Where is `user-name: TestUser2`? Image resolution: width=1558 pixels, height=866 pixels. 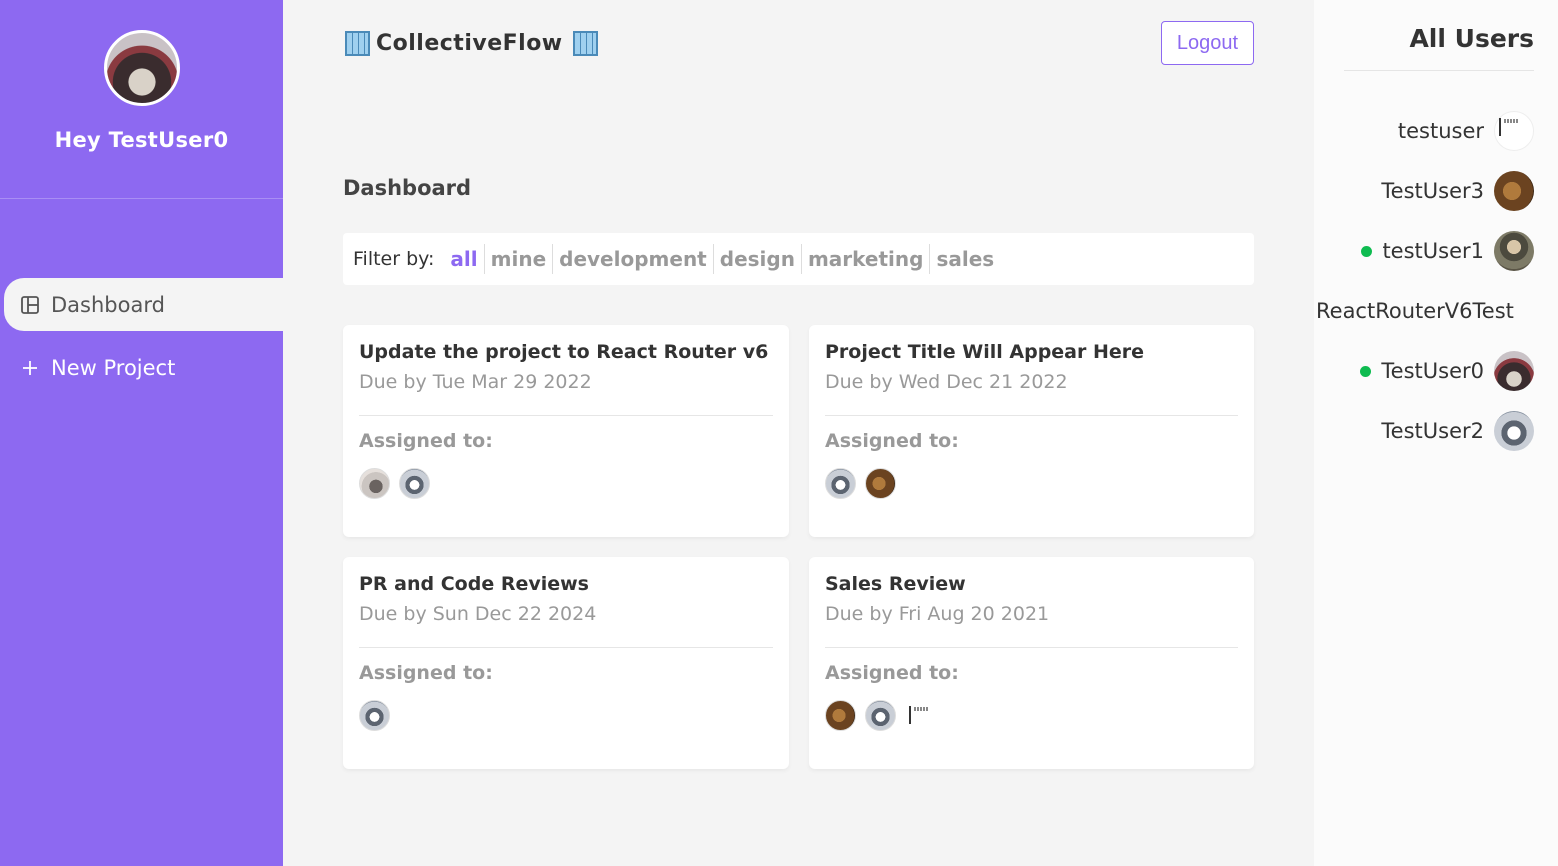 user-name: TestUser2 is located at coordinates (1432, 431).